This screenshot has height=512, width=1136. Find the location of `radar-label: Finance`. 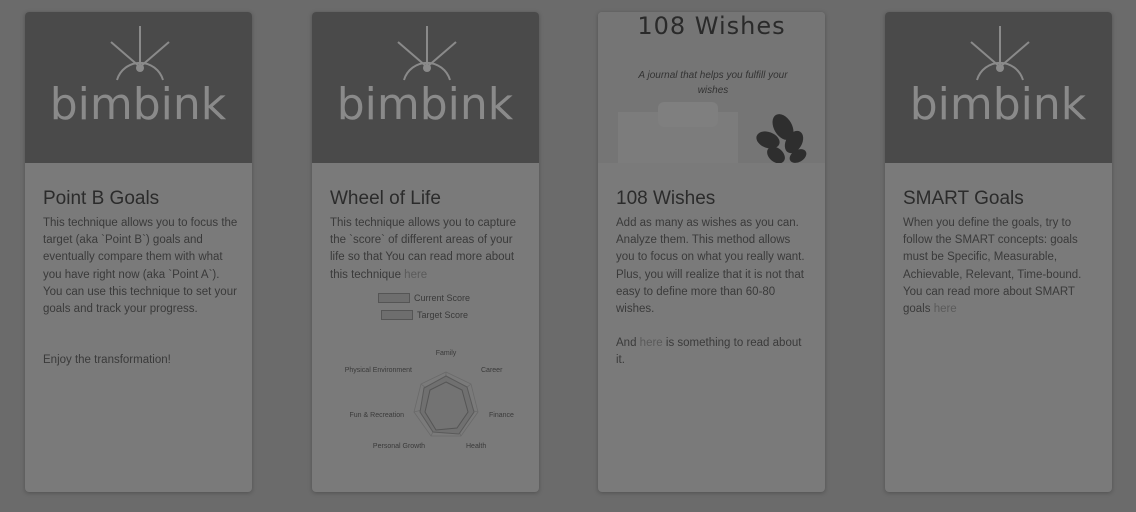

radar-label: Finance is located at coordinates (501, 415).